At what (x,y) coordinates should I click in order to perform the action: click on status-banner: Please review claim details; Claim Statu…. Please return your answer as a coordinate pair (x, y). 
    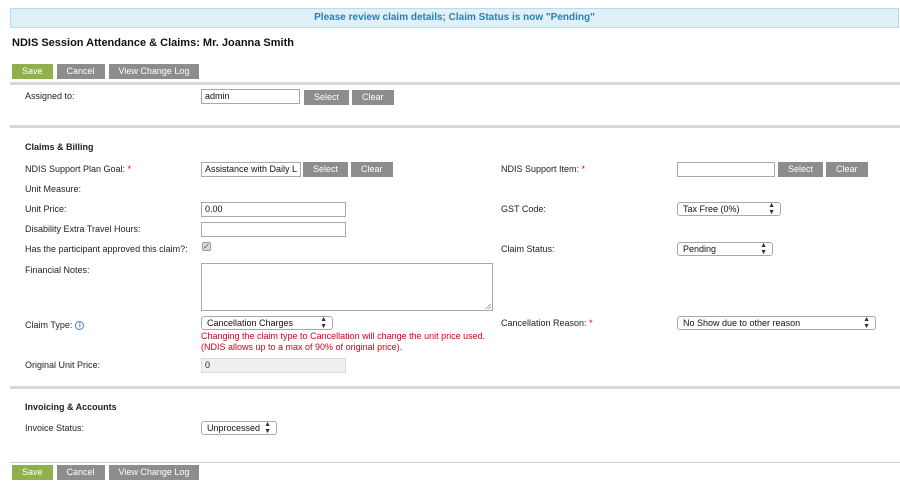
    Looking at the image, I should click on (454, 18).